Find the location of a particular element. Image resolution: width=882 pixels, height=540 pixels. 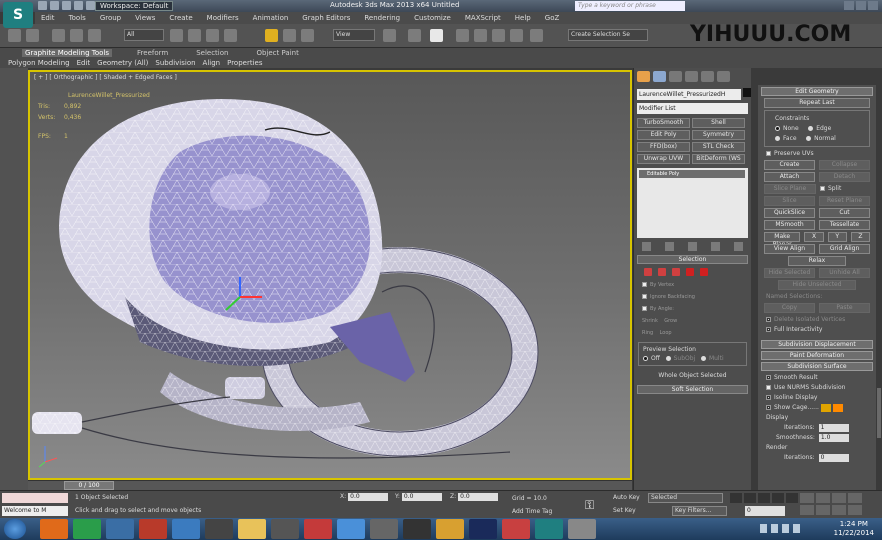

zoom-all-icon is located at coordinates (823, 498).